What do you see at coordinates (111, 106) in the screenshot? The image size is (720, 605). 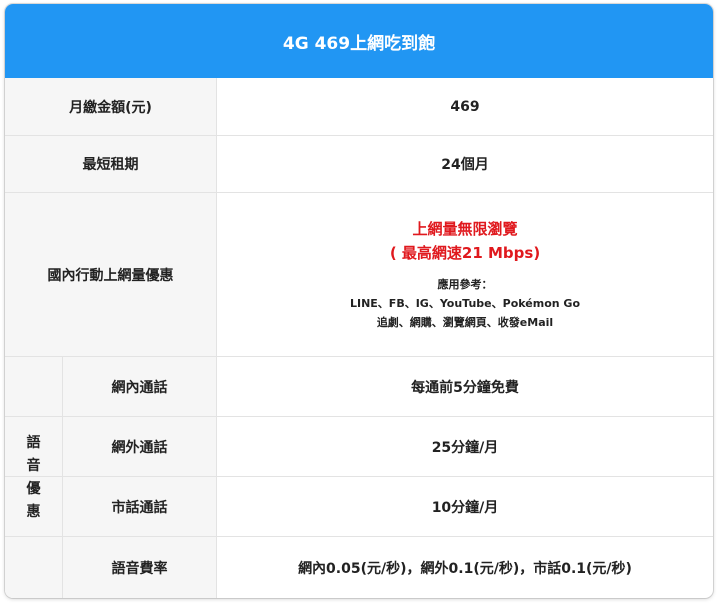 I see `monthly-fee-label: 月繳金額(元)` at bounding box center [111, 106].